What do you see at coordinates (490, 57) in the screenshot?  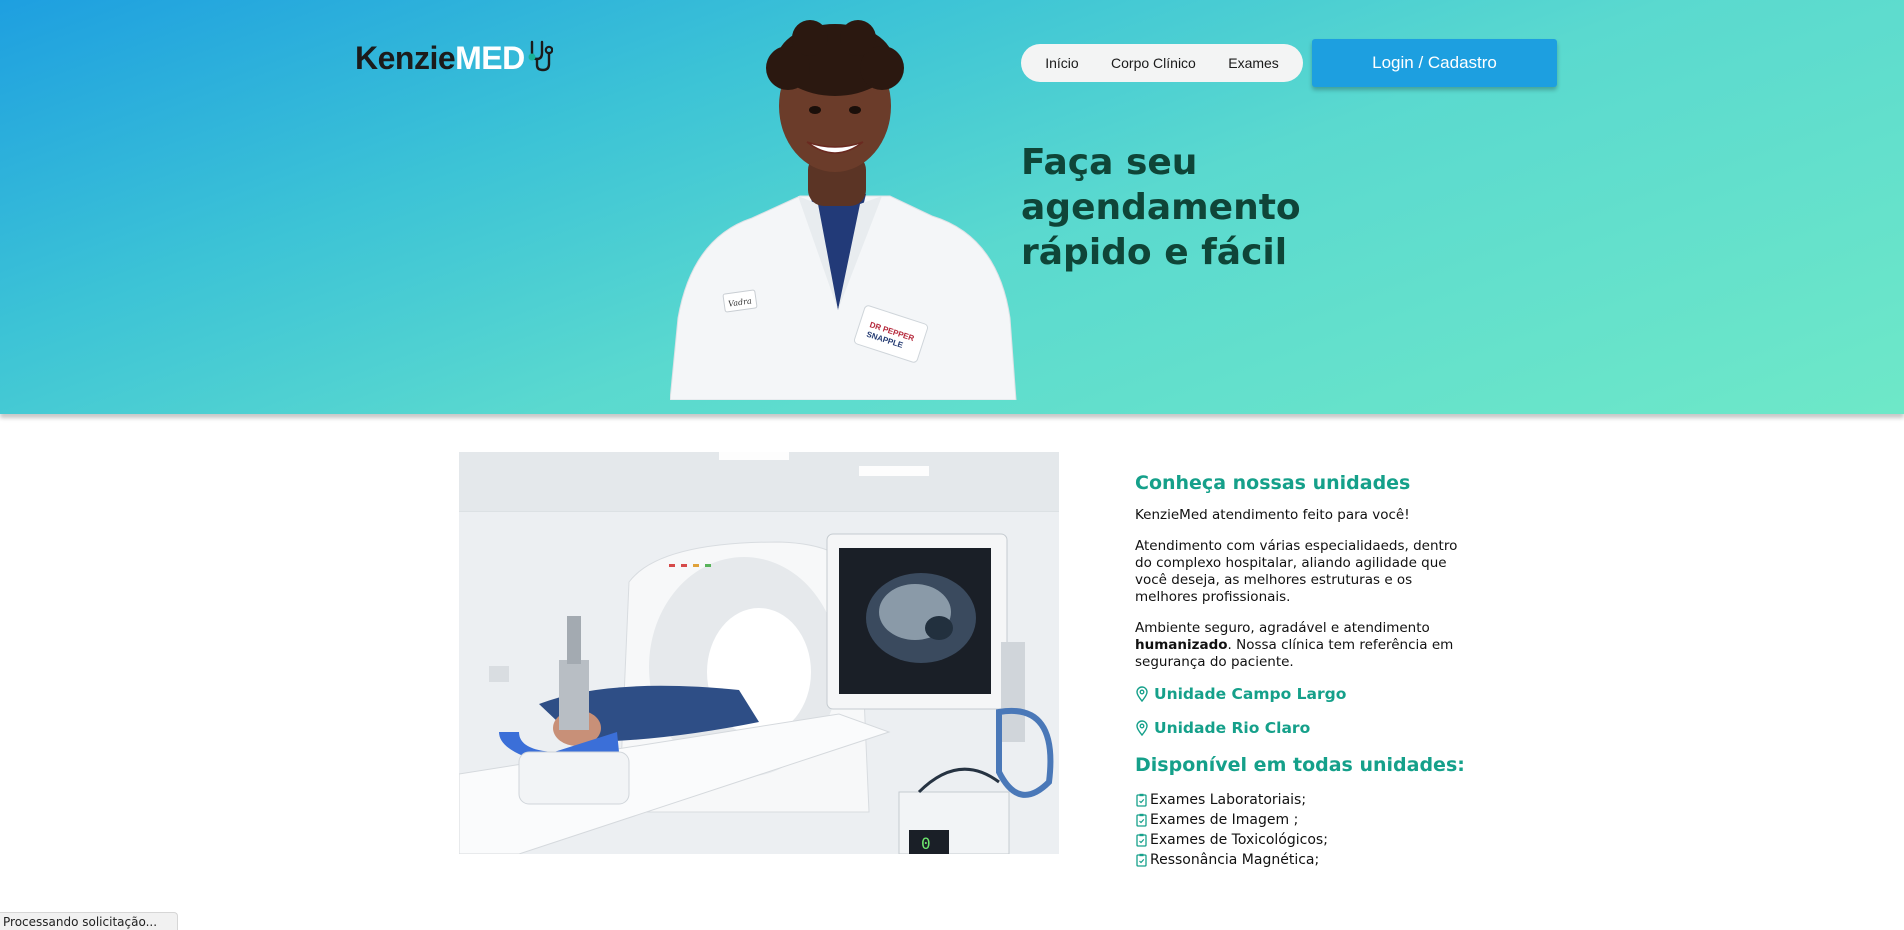 I see `logo-text-med: MED` at bounding box center [490, 57].